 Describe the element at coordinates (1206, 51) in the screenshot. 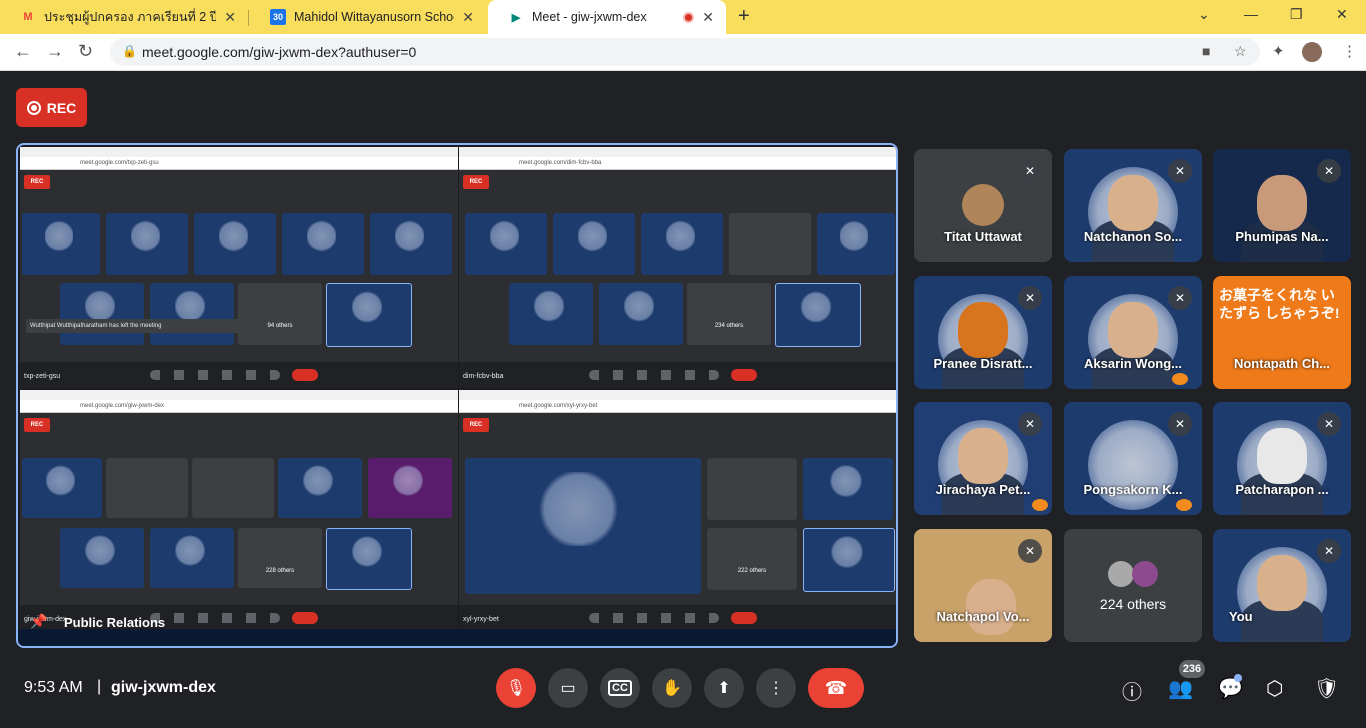

I see `camera-icon: ■` at that location.